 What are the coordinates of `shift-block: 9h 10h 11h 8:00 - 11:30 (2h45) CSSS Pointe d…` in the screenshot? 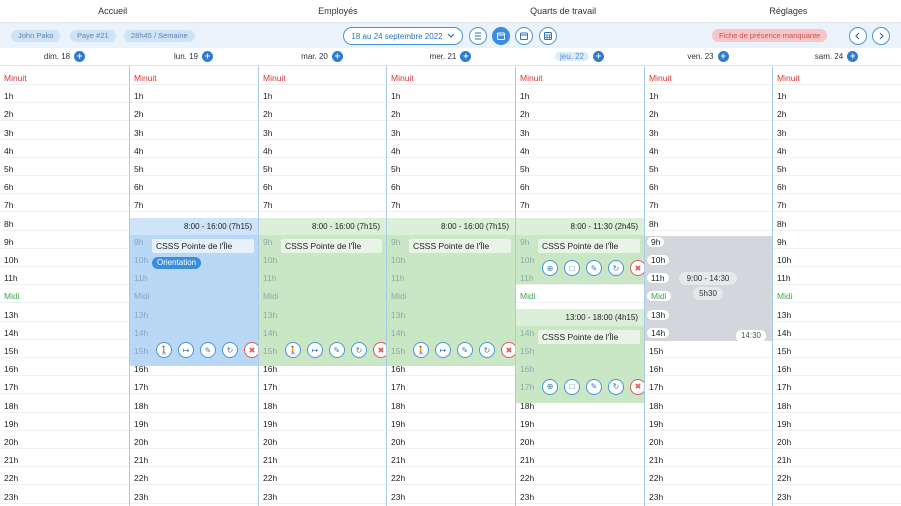 It's located at (580, 251).